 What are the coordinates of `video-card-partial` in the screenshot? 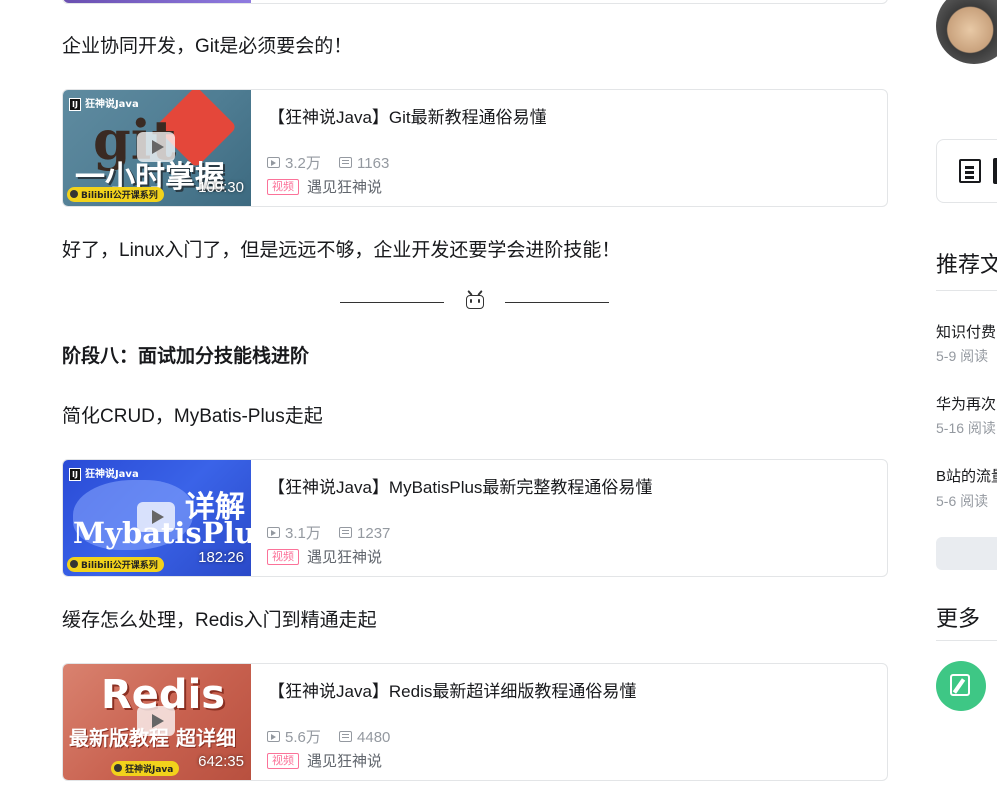 It's located at (475, 2).